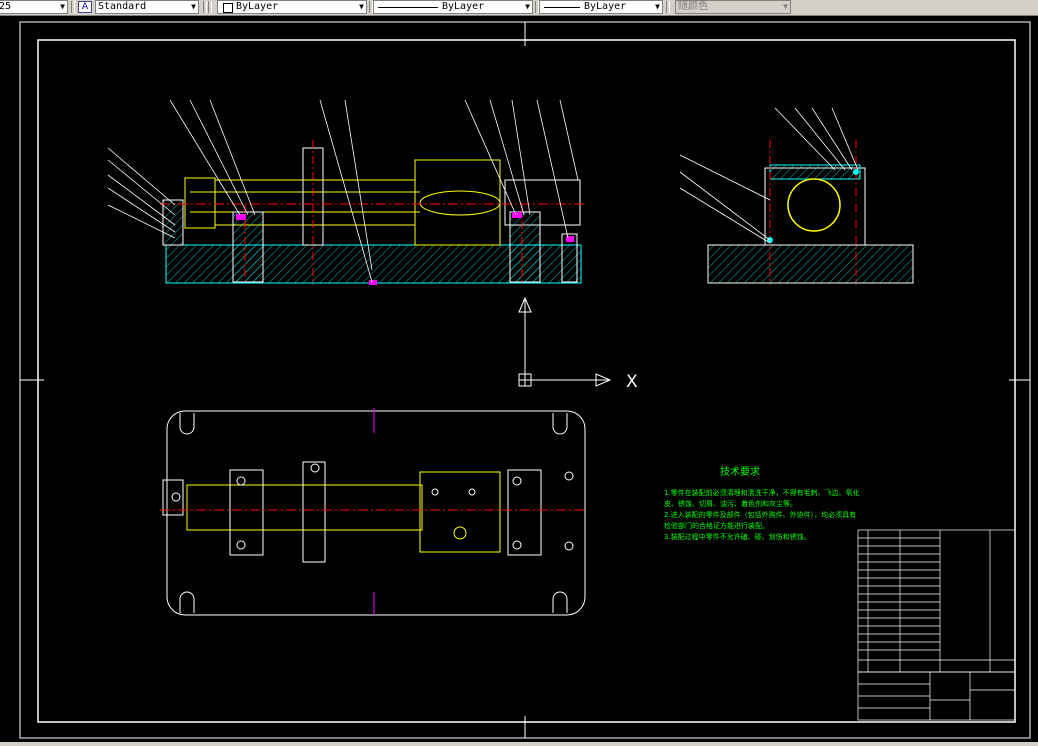 The width and height of the screenshot is (1038, 746). Describe the element at coordinates (228, 8) in the screenshot. I see `layer-color-swatch-icon` at that location.